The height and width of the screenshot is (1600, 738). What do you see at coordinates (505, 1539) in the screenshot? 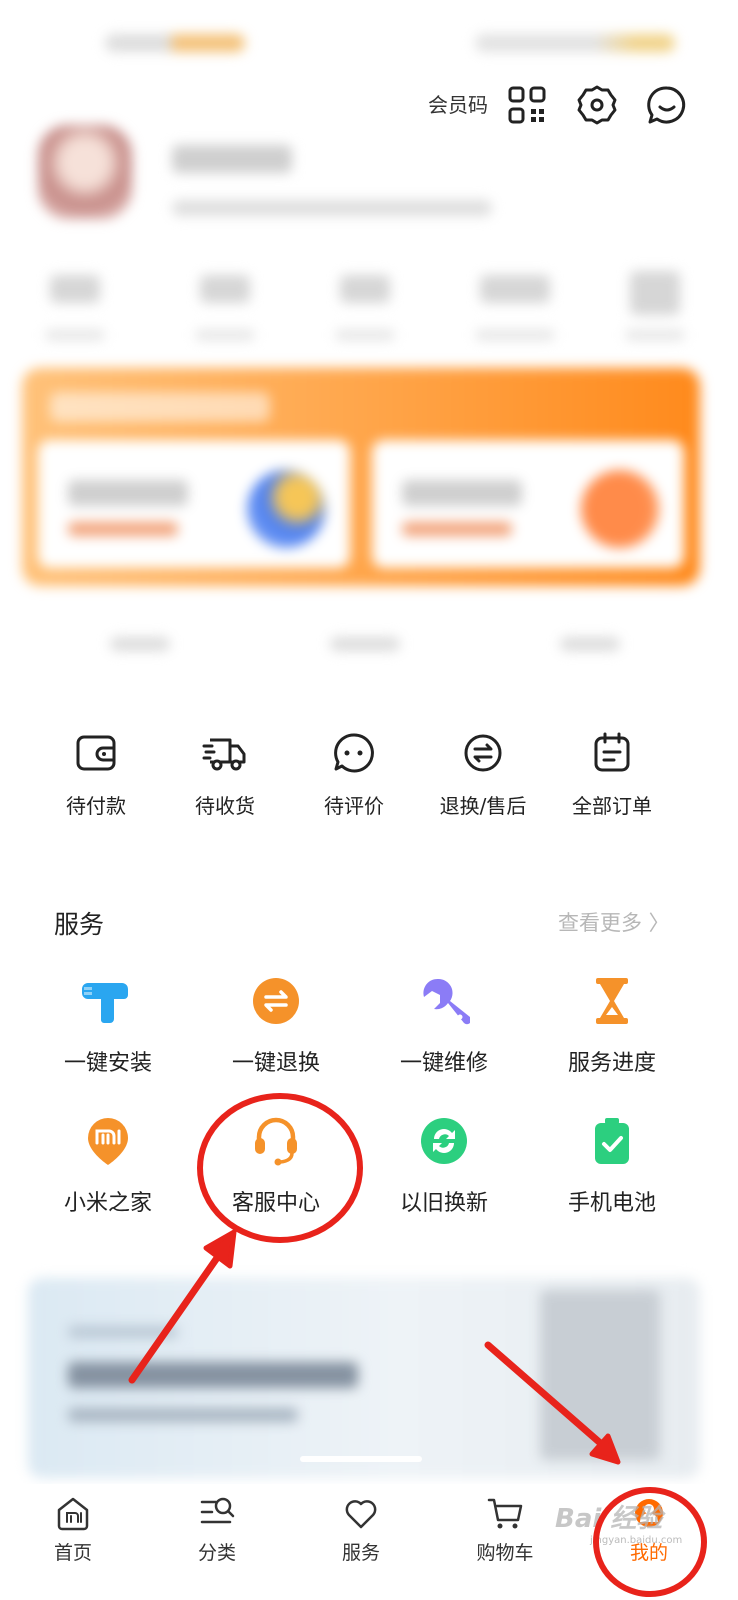
I see `nav-cart: 购物车` at bounding box center [505, 1539].